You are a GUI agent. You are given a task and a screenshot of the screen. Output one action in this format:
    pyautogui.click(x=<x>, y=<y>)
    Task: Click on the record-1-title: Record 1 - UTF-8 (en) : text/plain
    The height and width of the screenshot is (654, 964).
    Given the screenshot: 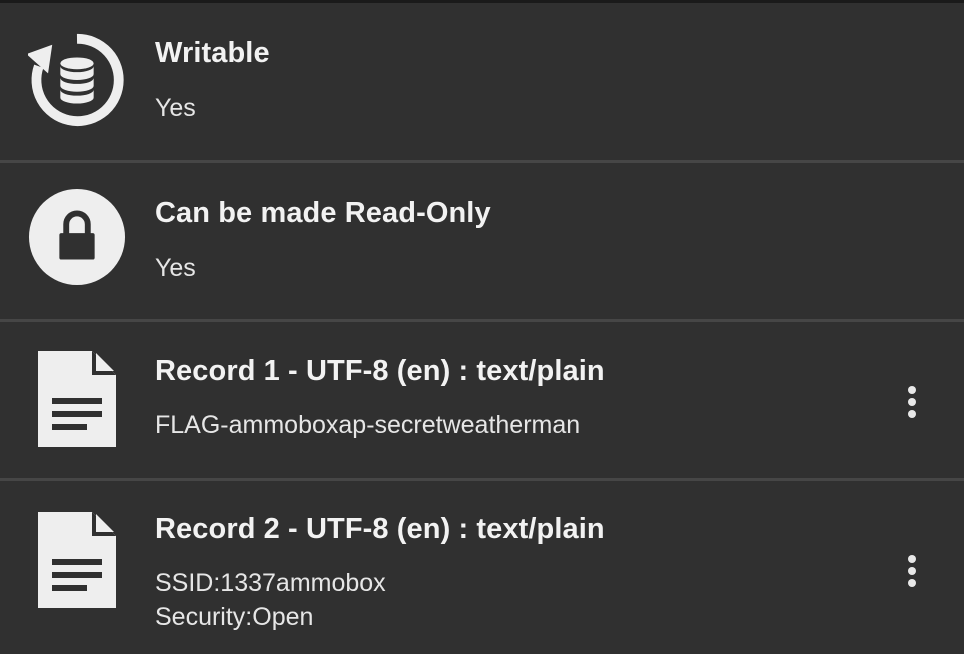 What is the action you would take?
    pyautogui.click(x=380, y=371)
    